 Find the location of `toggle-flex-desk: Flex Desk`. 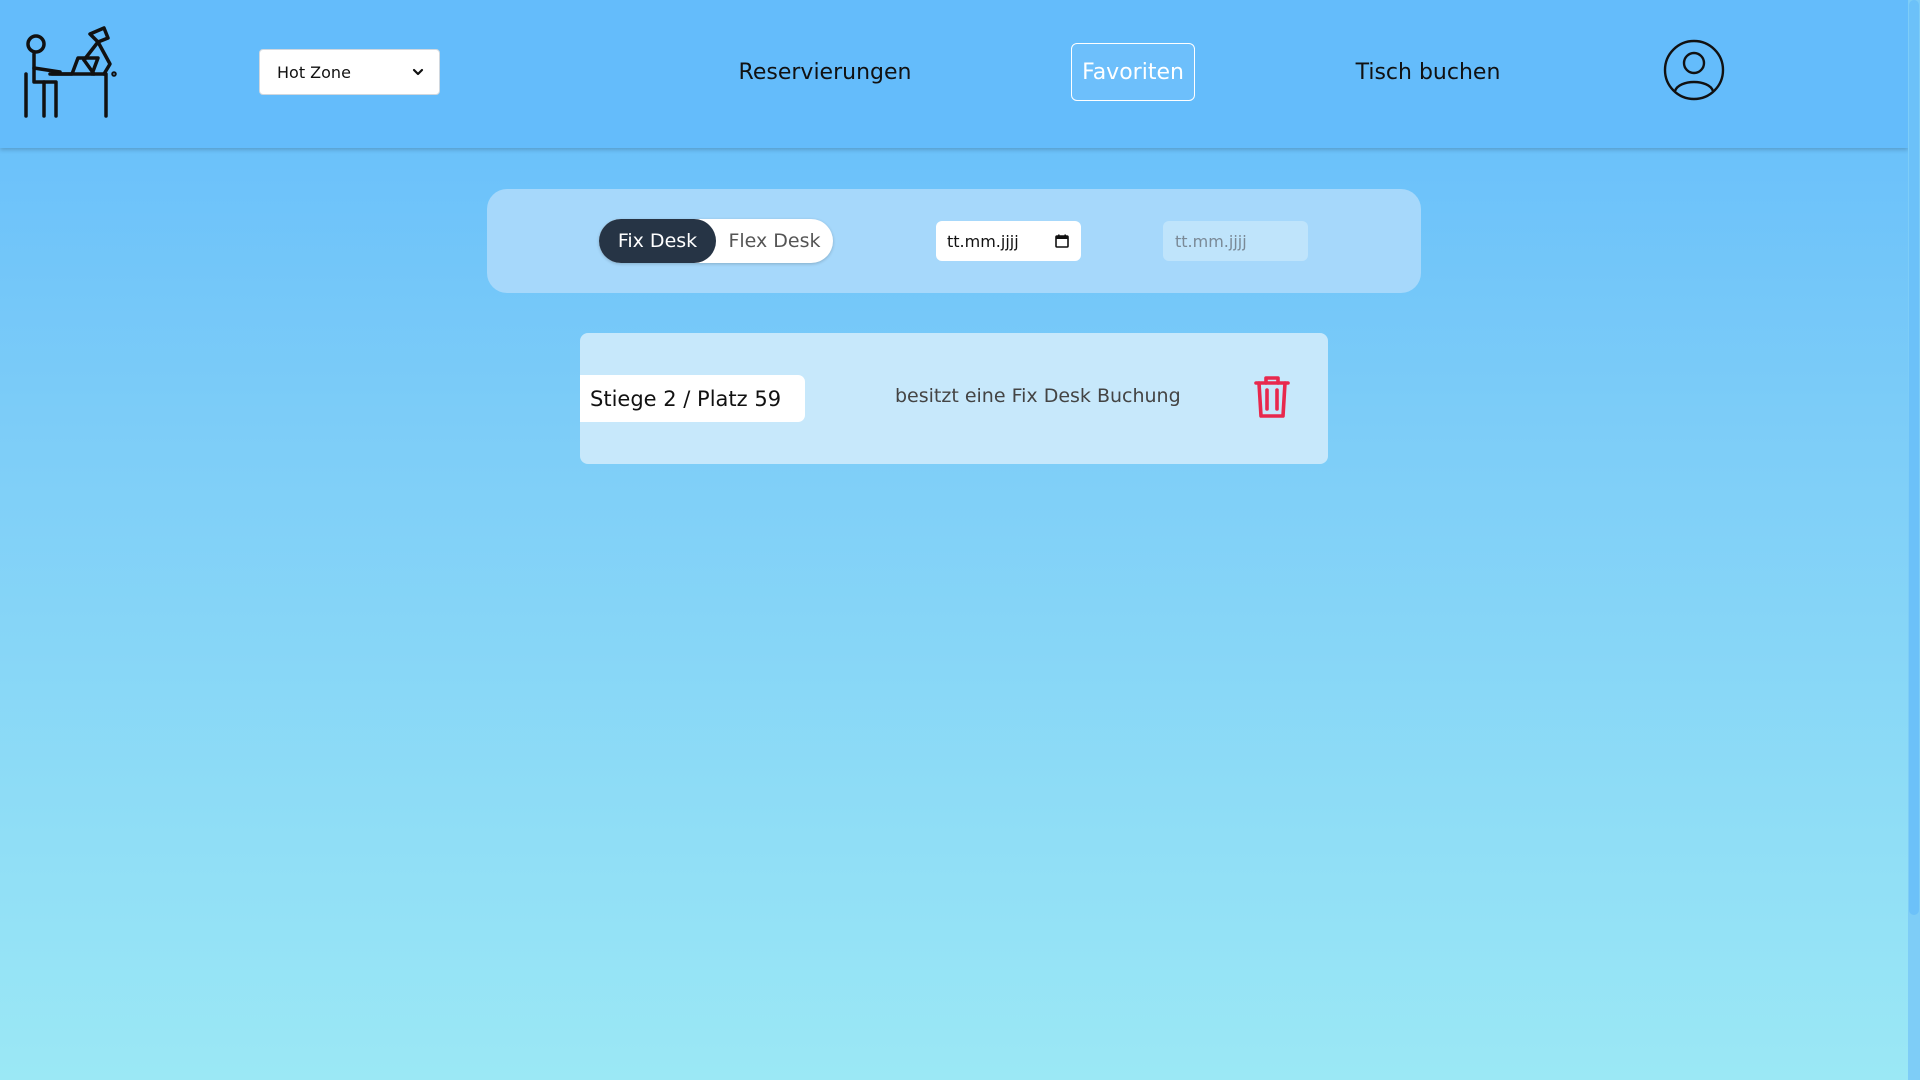

toggle-flex-desk: Flex Desk is located at coordinates (774, 241).